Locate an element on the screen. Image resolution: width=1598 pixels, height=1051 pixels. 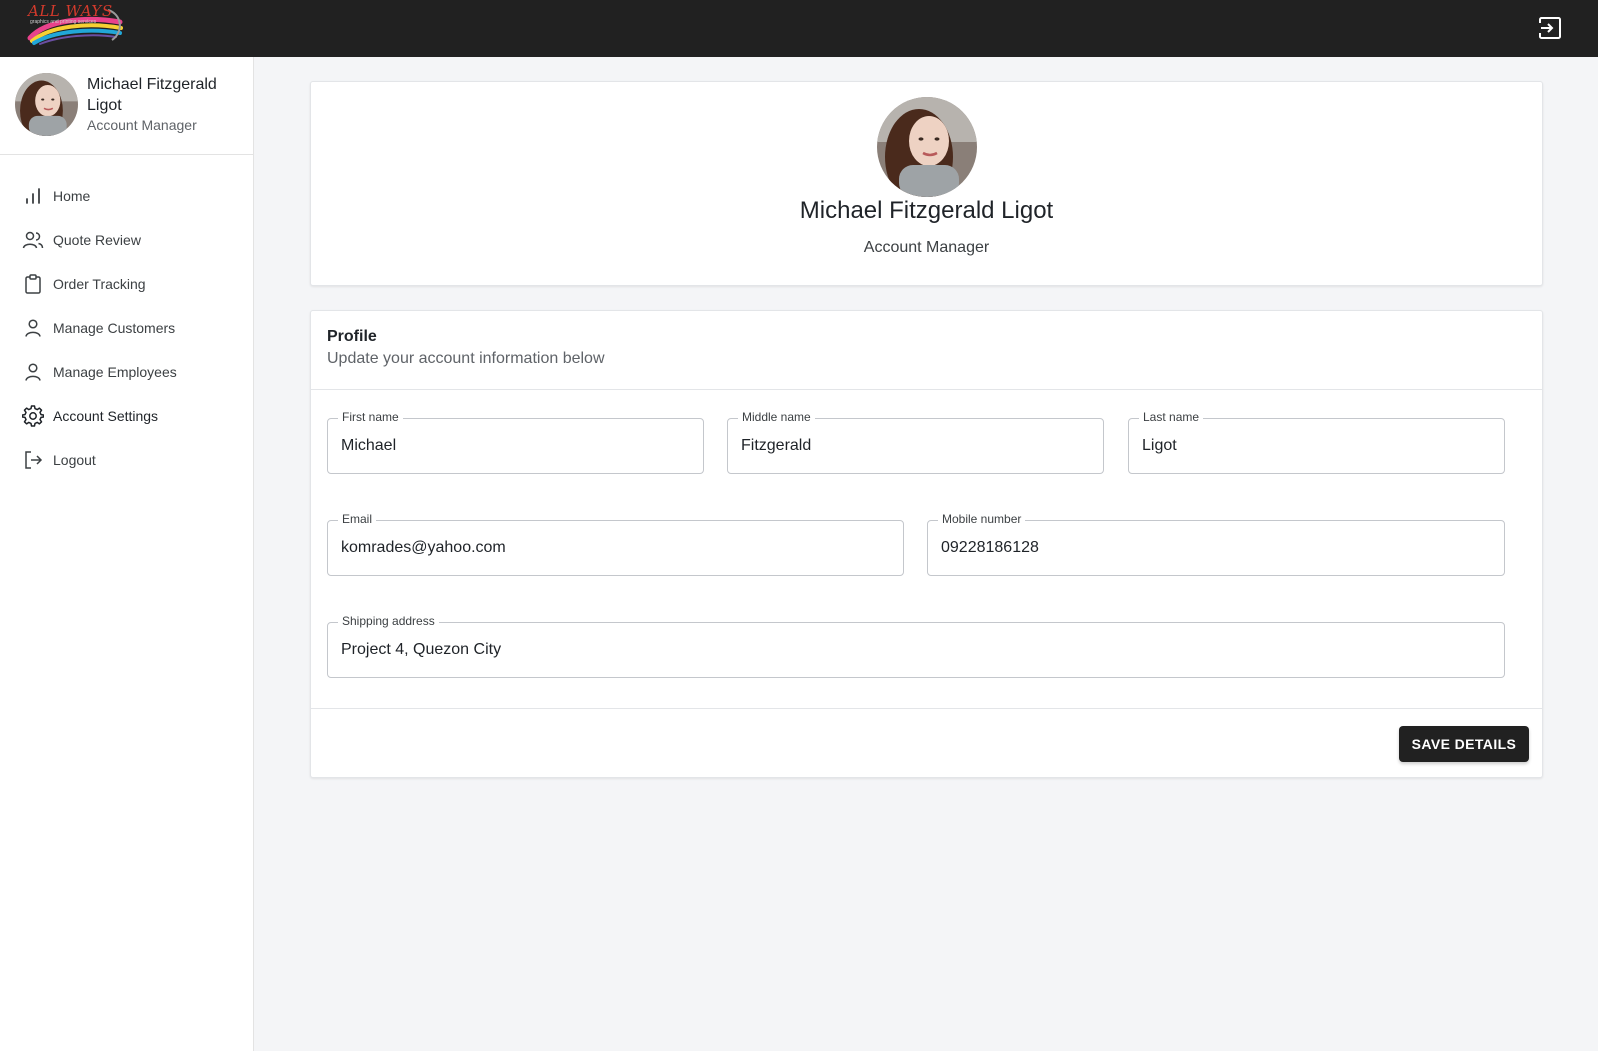
sidebar-item-label: Manage Employees is located at coordinates (115, 372).